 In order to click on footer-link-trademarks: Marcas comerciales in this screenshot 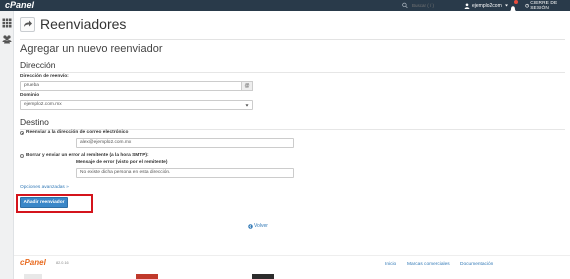, I will do `click(428, 264)`.